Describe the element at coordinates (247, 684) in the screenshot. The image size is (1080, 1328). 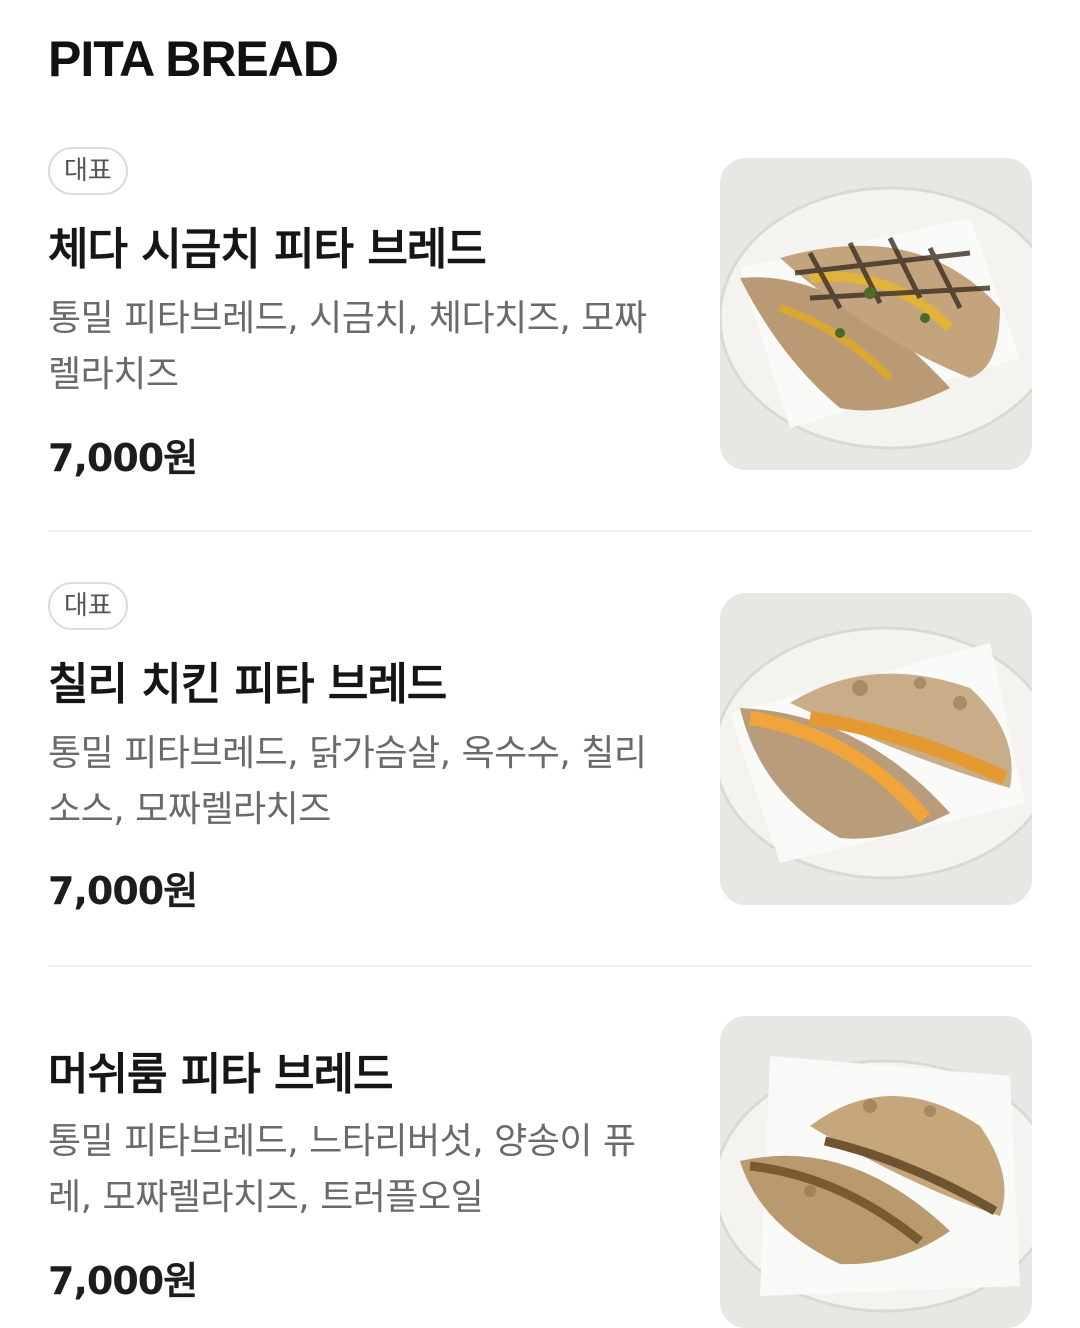
I see `menu-item-name: 칠리 치킨 피타 브레드` at that location.